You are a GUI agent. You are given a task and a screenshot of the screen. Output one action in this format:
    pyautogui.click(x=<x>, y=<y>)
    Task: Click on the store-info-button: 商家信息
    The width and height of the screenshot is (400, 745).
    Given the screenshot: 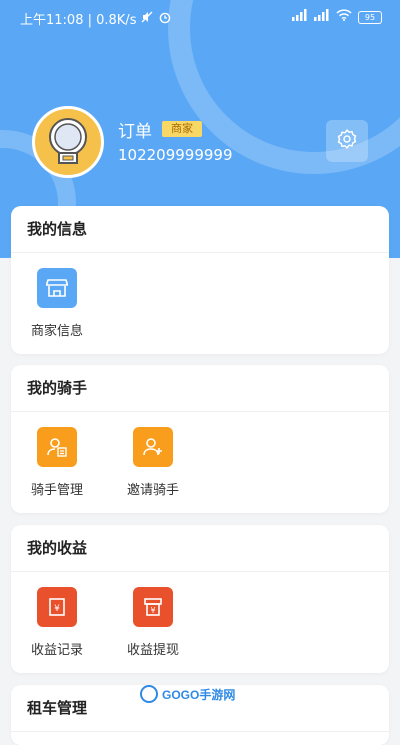 What is the action you would take?
    pyautogui.click(x=57, y=303)
    